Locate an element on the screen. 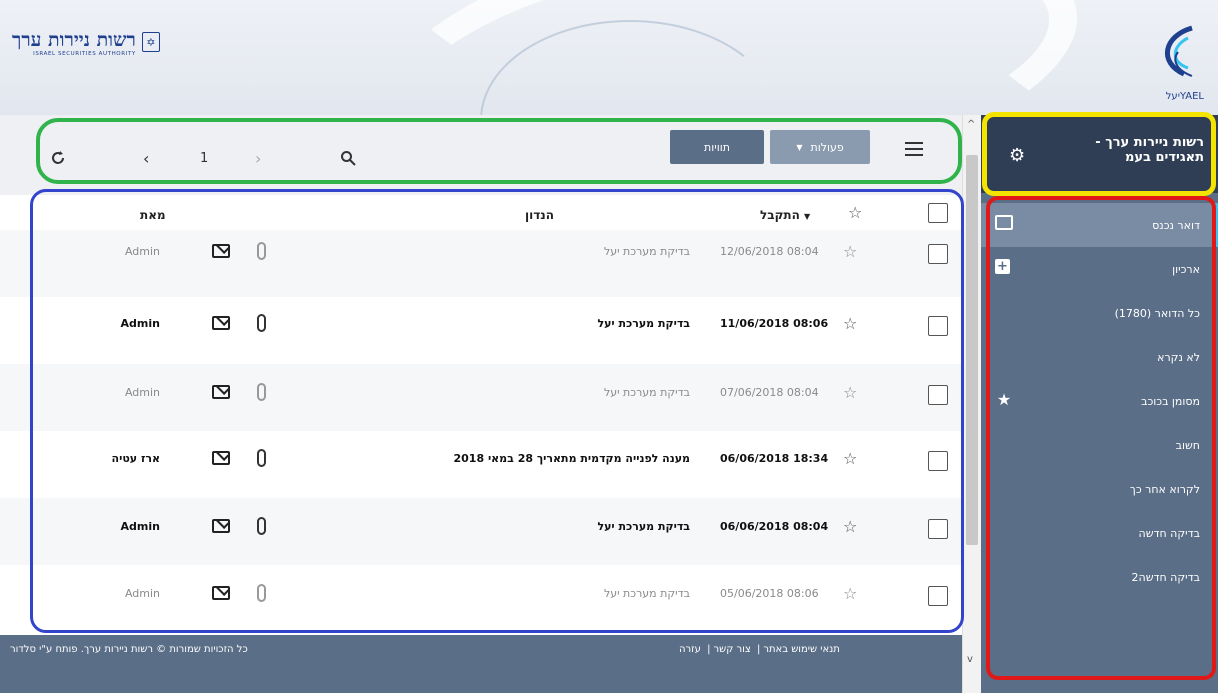  table-header: מאת הנדון ▼ התקבל ☆ is located at coordinates (481, 215).